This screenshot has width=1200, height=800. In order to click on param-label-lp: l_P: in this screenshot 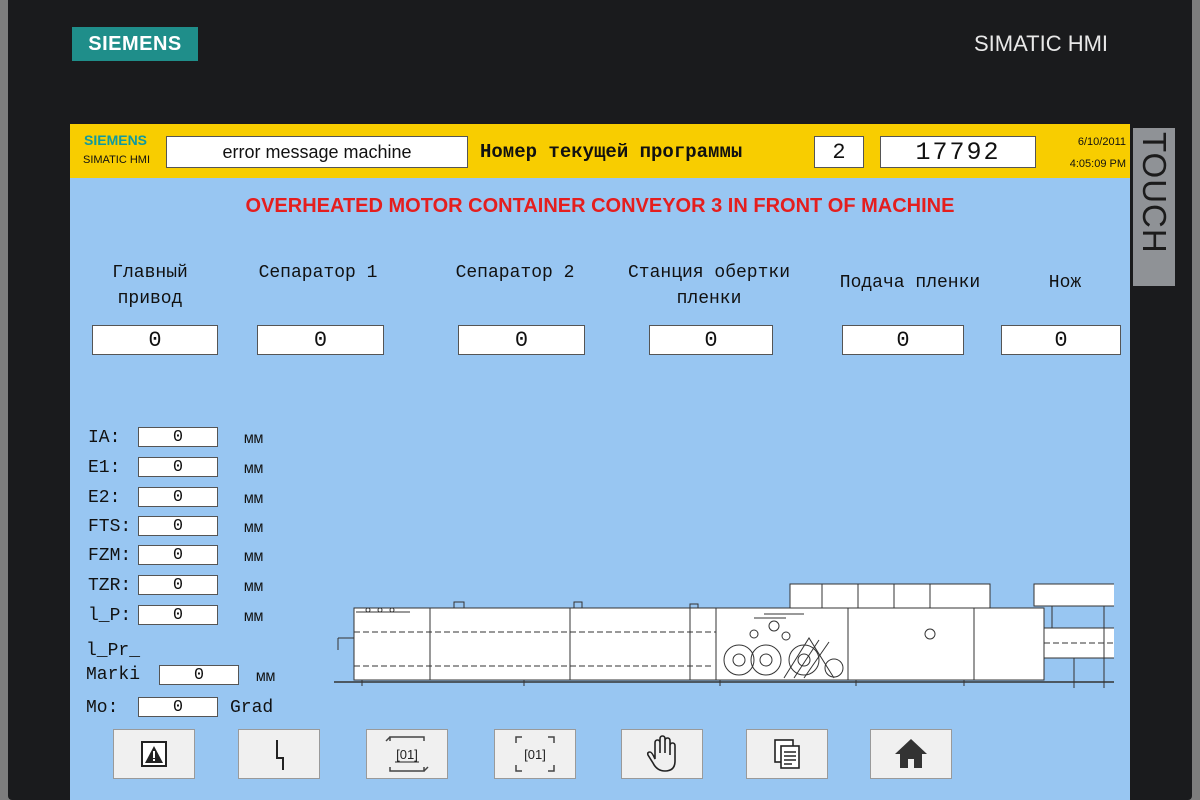, I will do `click(110, 616)`.